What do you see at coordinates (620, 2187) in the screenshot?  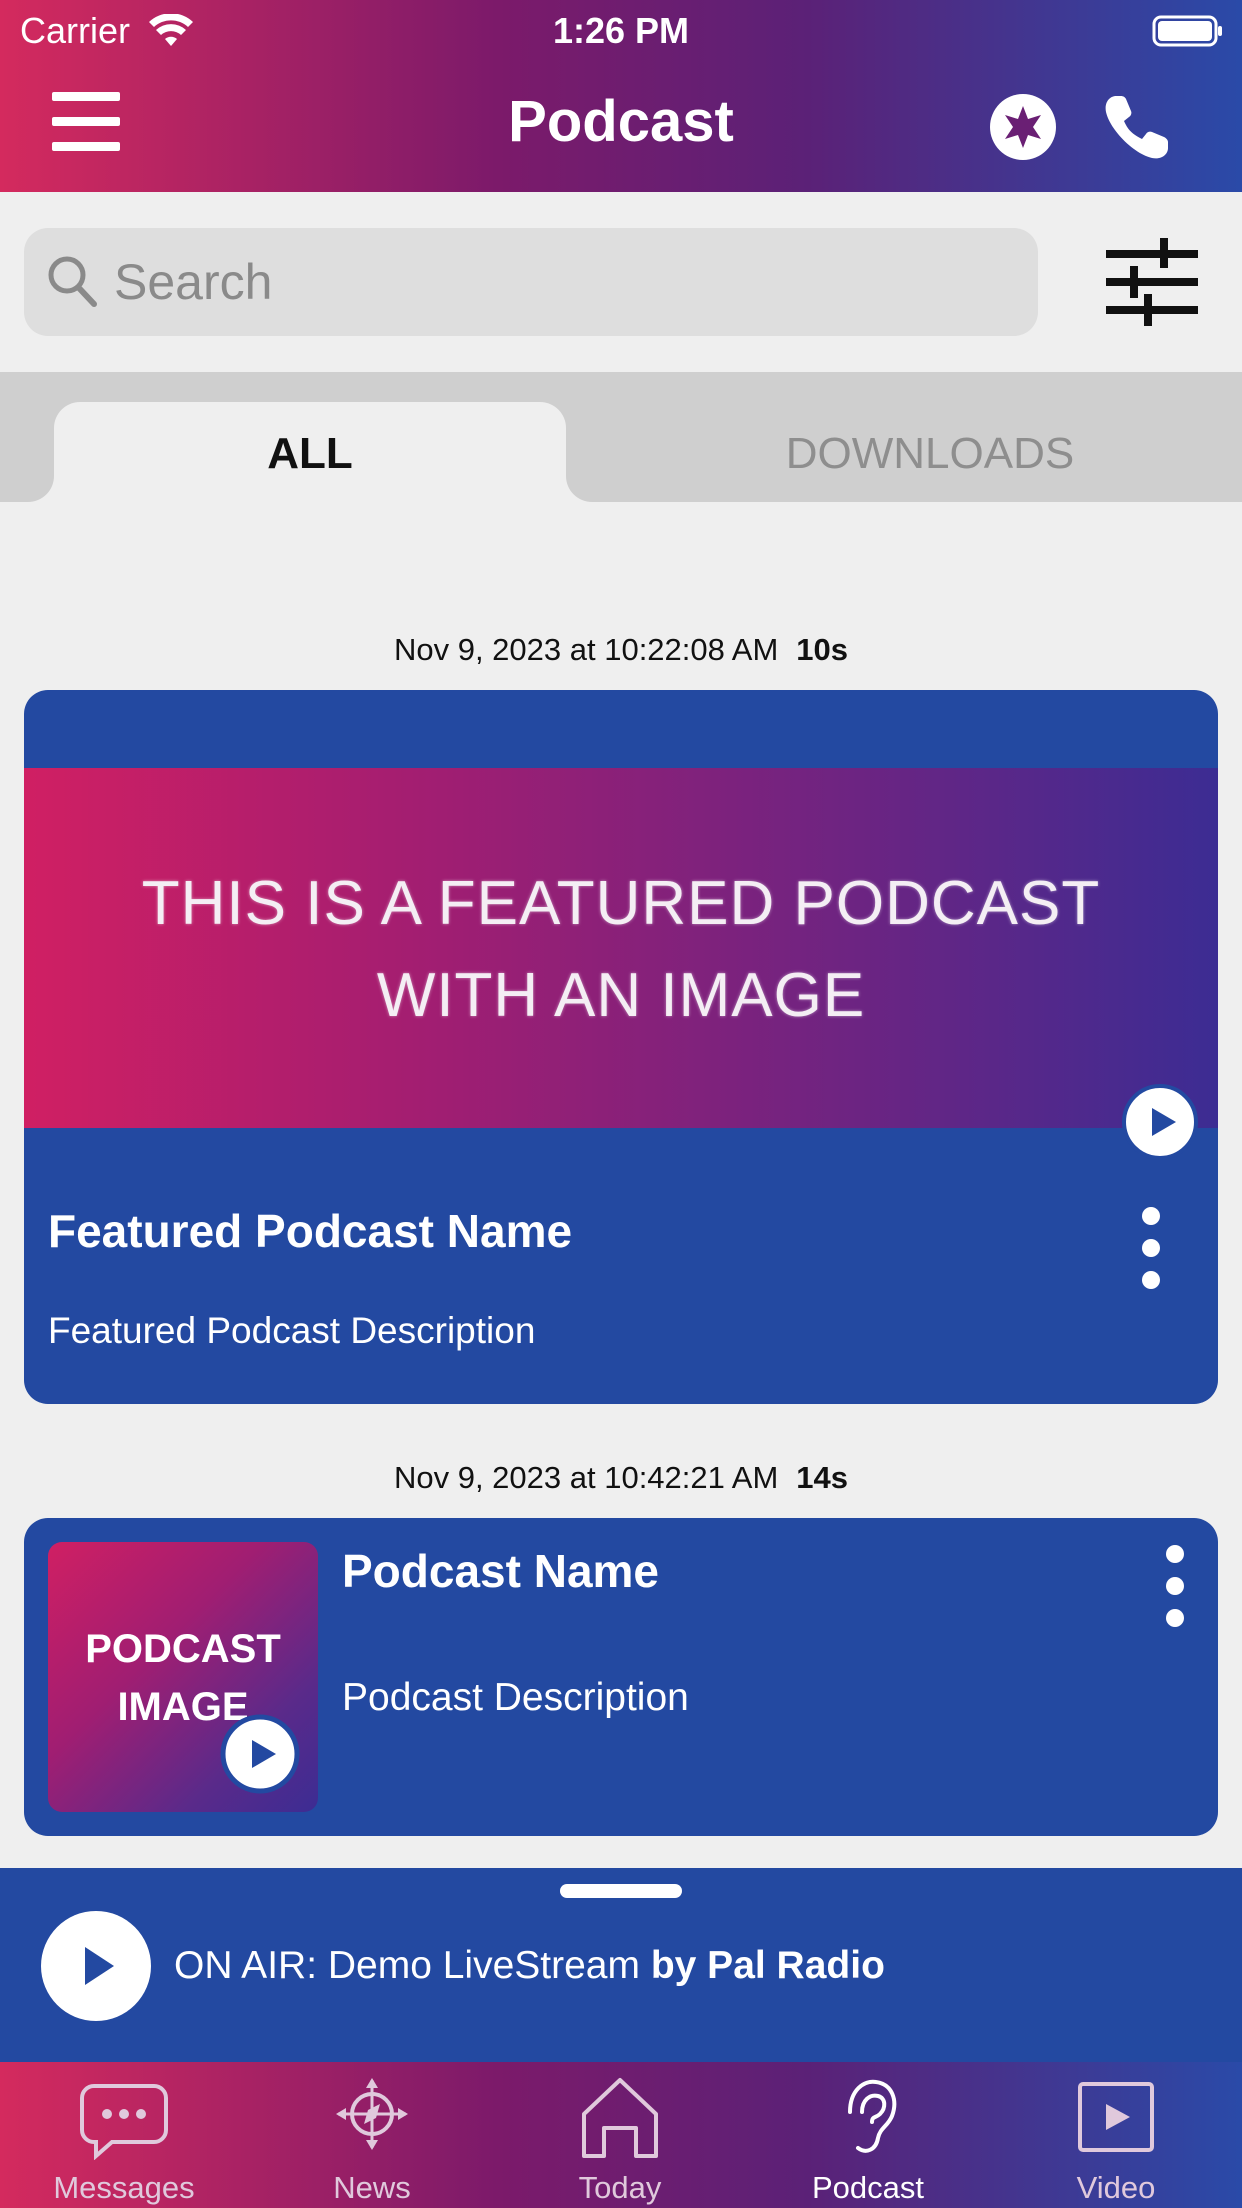 I see `tabbar-label: Today` at bounding box center [620, 2187].